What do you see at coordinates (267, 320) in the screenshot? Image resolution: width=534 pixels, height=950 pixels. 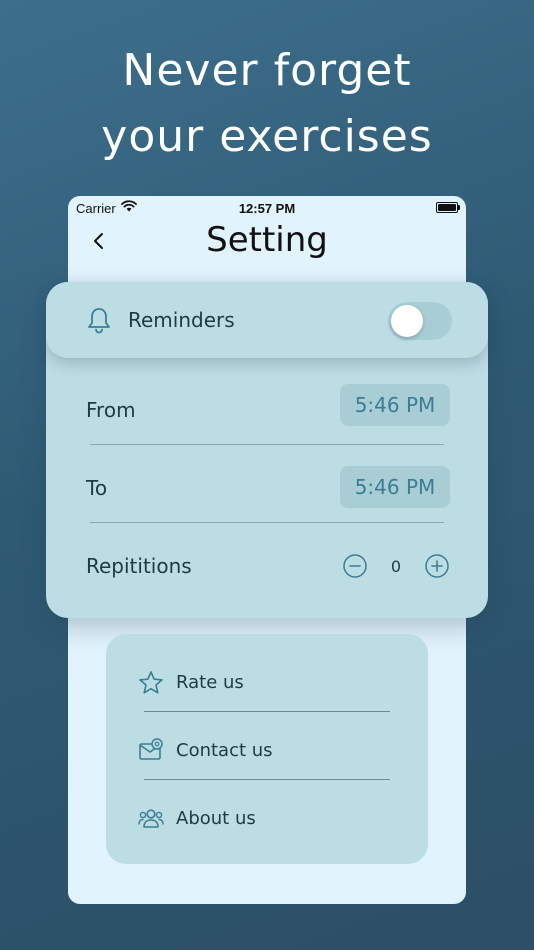 I see `reminders-row: Reminders` at bounding box center [267, 320].